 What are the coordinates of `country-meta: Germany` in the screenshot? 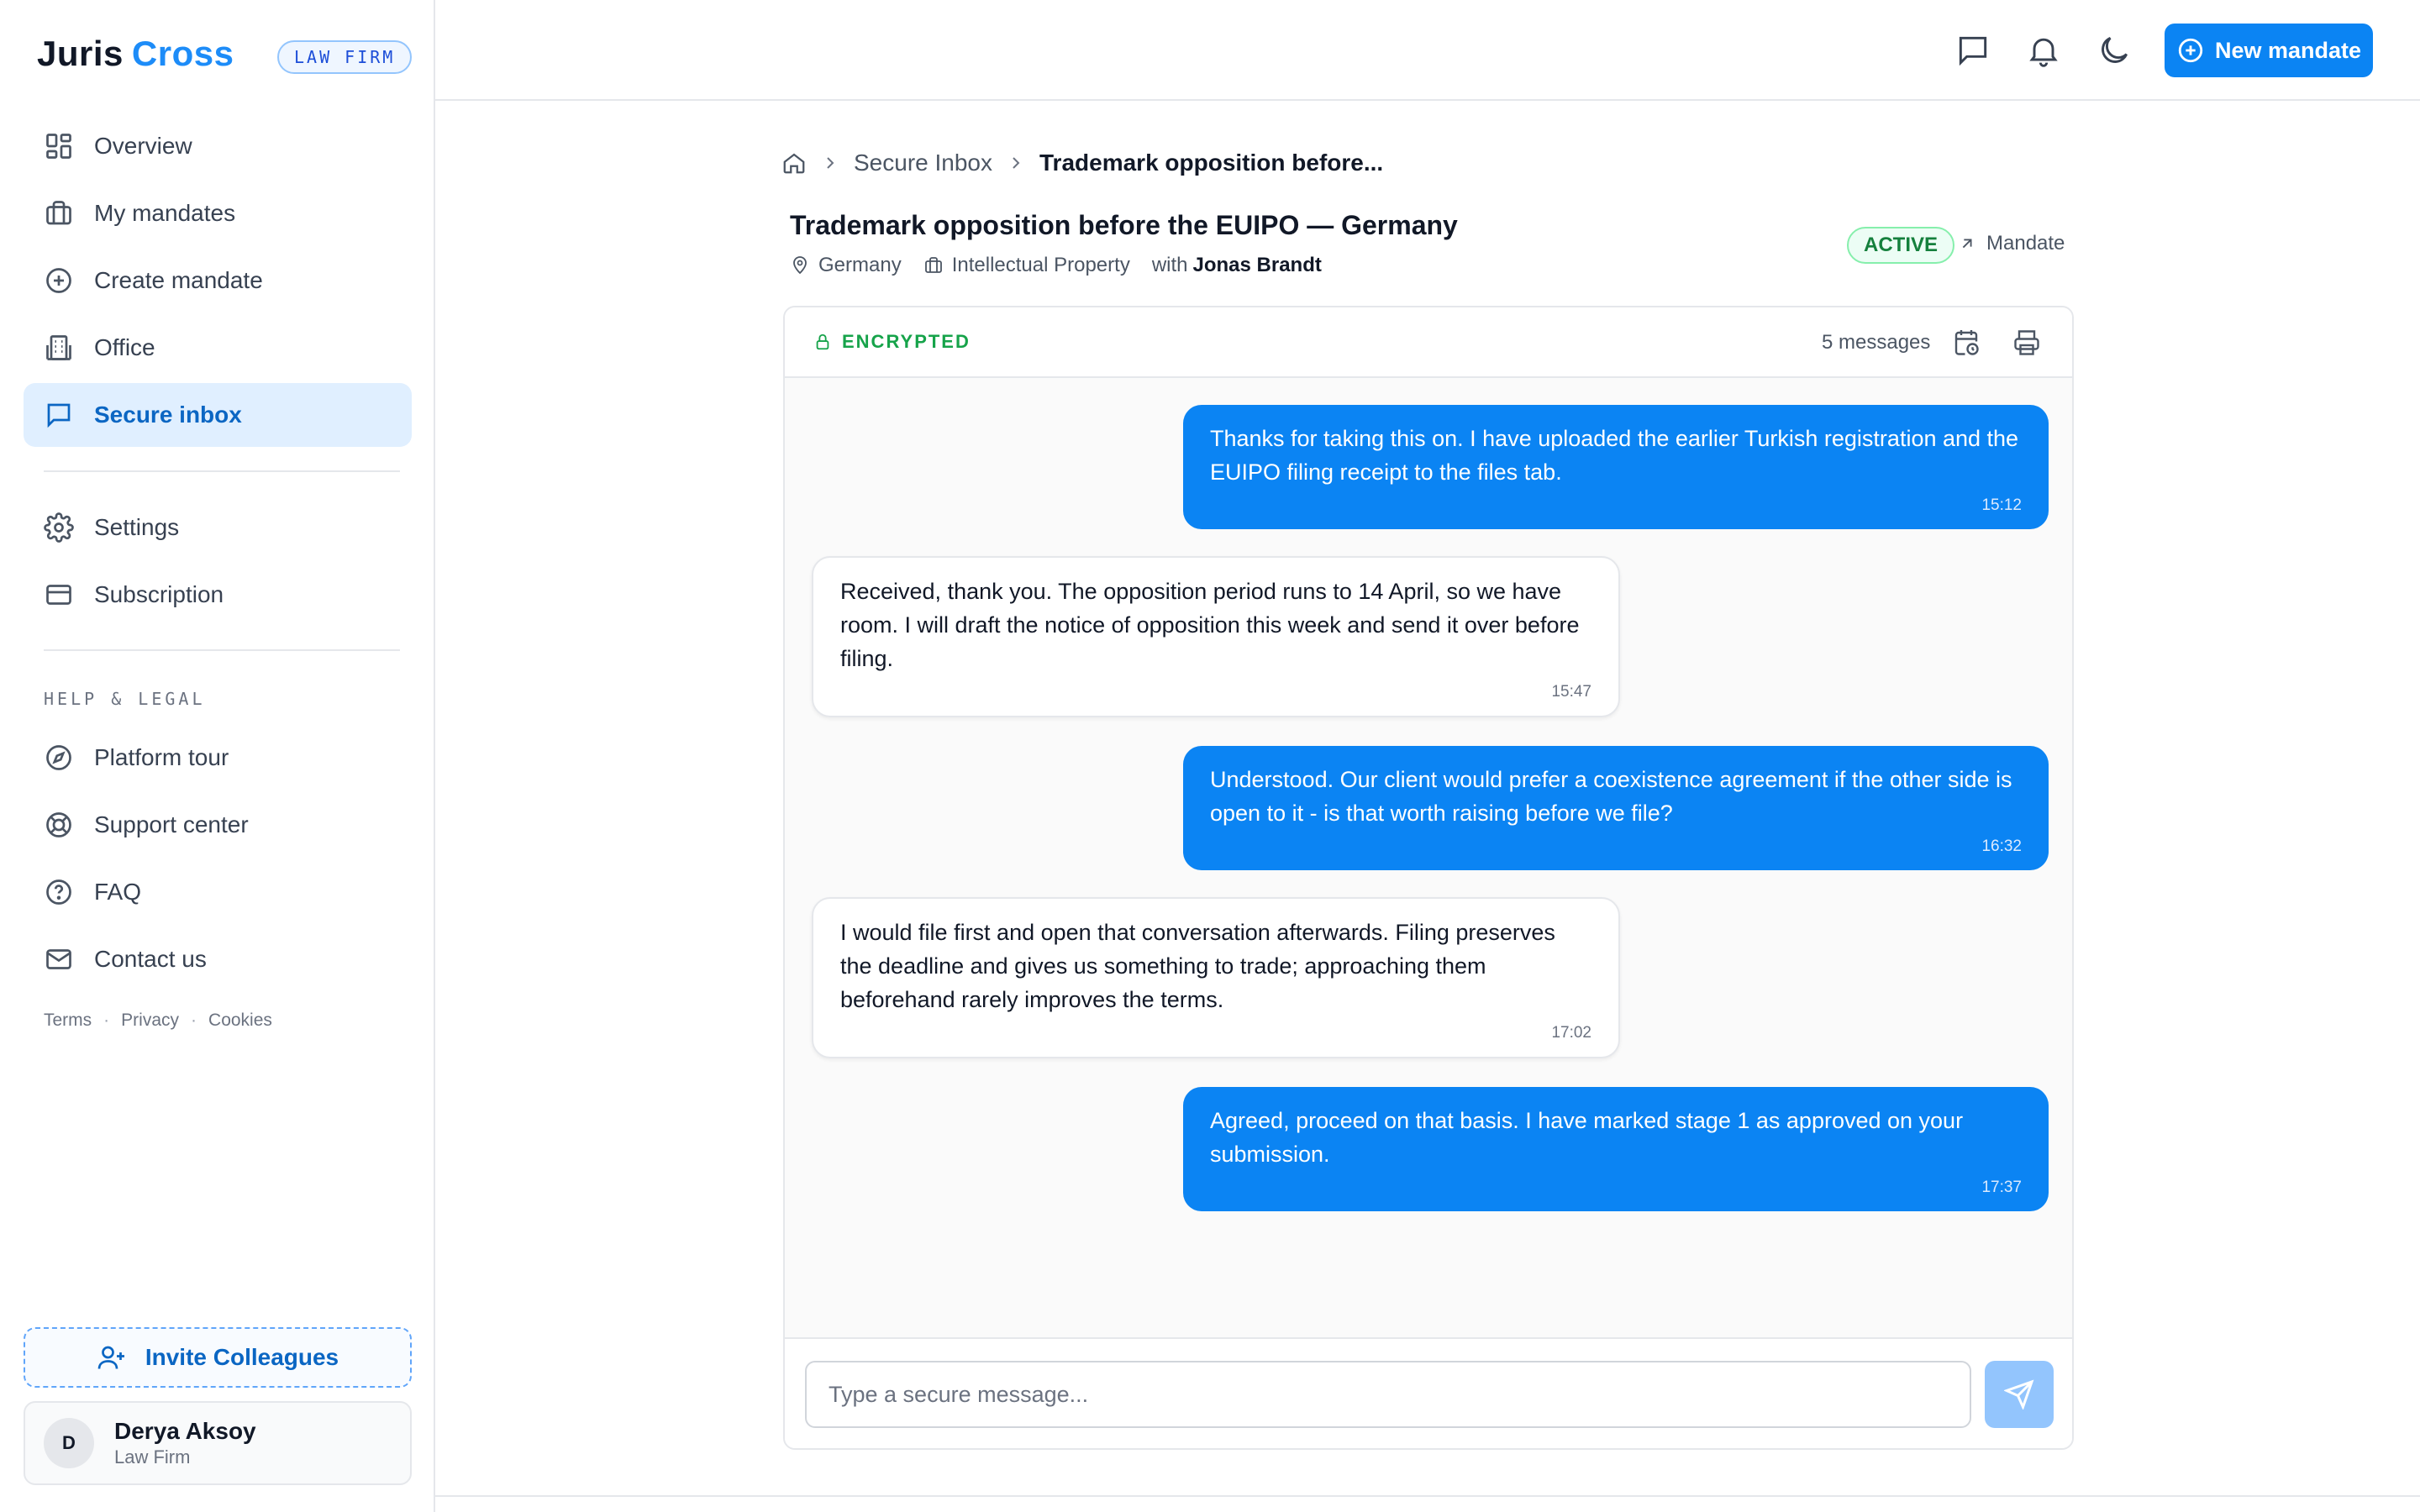 It's located at (846, 265).